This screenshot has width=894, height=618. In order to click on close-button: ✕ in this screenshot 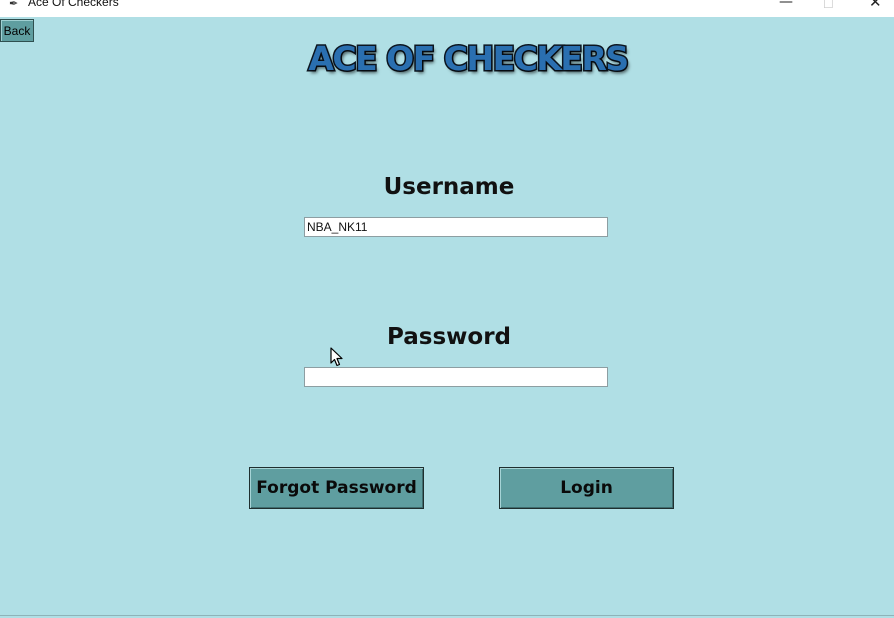, I will do `click(875, 5)`.